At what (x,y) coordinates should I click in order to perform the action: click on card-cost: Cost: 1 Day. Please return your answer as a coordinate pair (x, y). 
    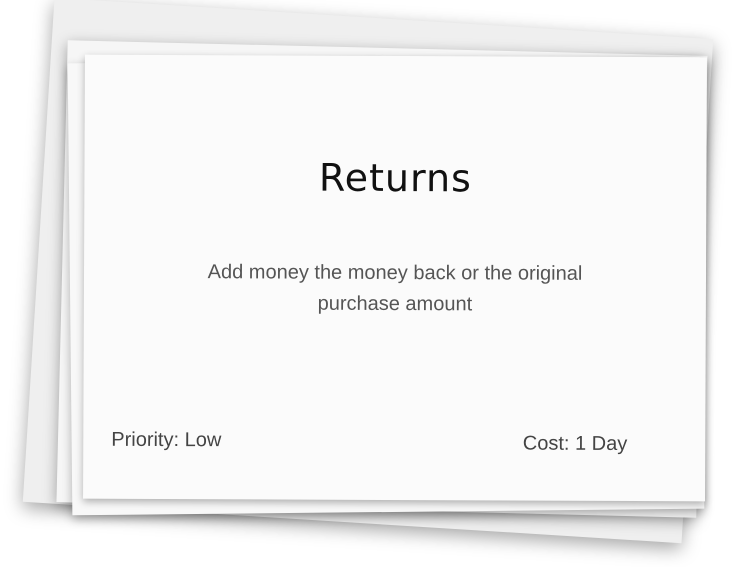
    Looking at the image, I should click on (575, 444).